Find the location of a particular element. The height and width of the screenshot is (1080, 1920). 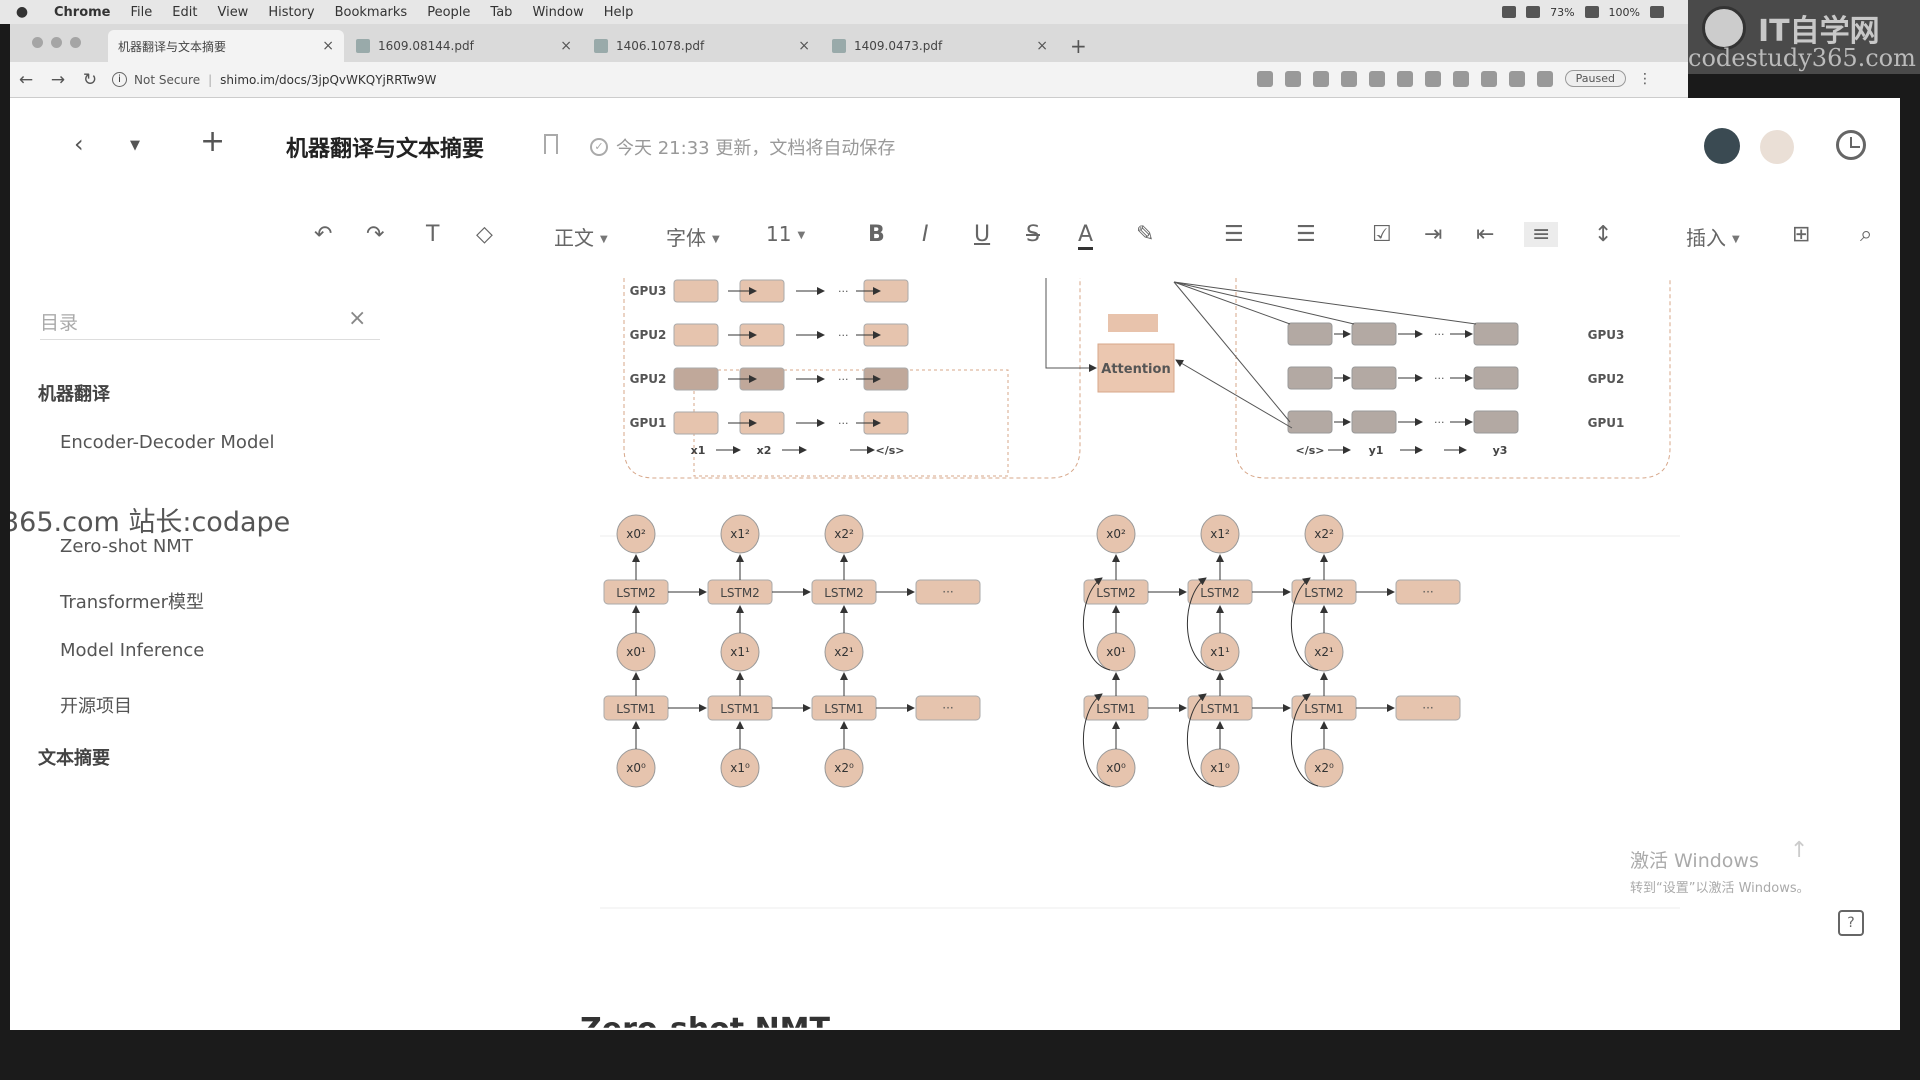

toc-item: Zero-shot NMT is located at coordinates (126, 546).